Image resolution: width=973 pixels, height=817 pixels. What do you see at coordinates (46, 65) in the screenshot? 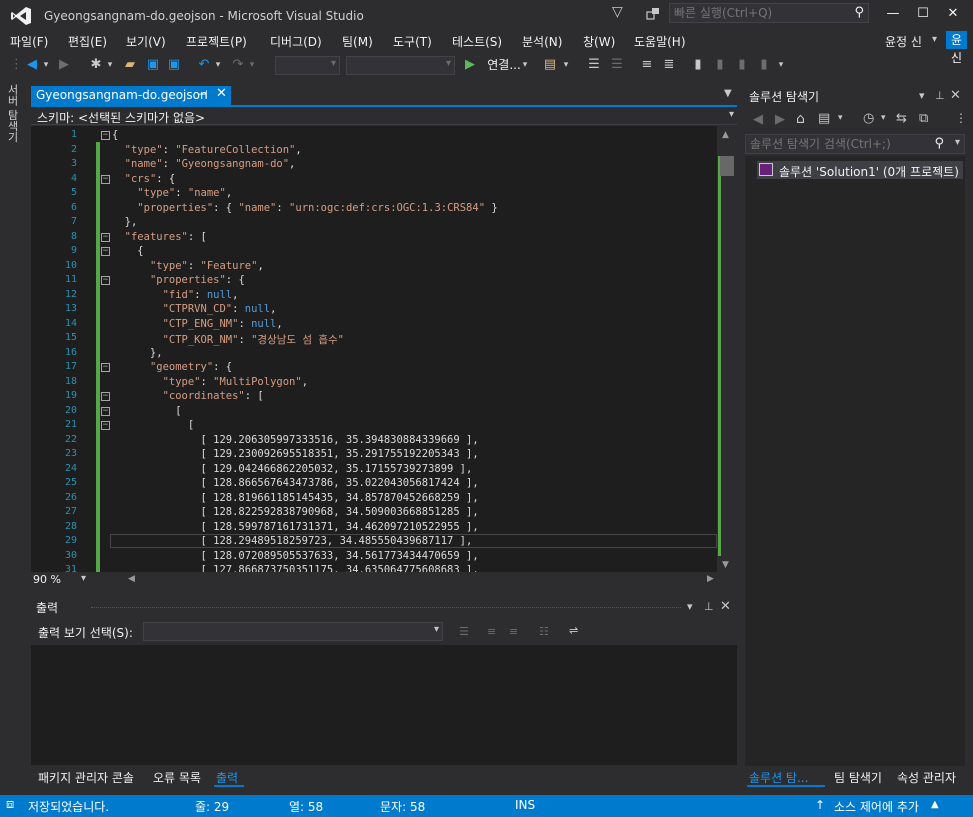
I see `back-dropdown-icon: ▾` at bounding box center [46, 65].